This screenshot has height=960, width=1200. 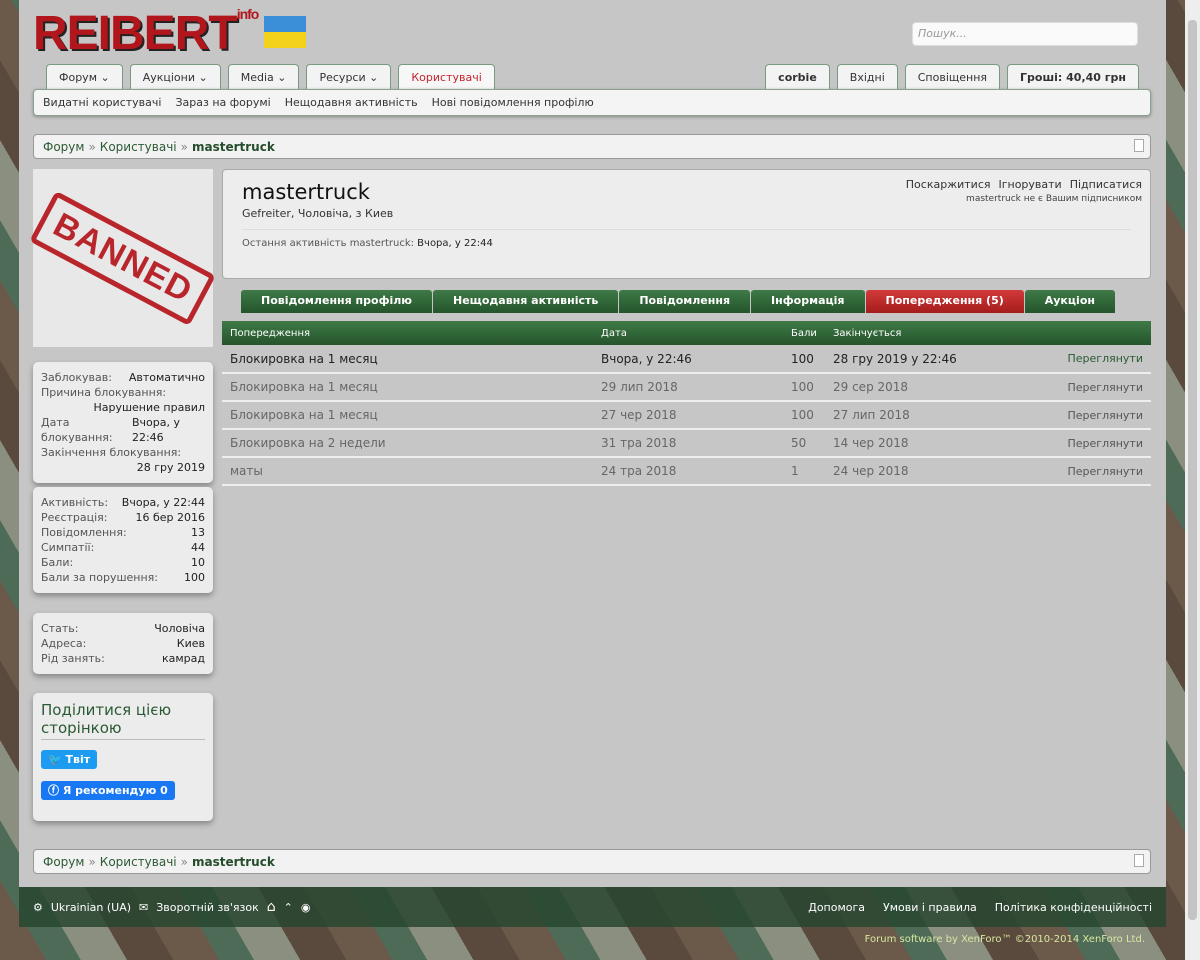 I want to click on profile-tab: Нещодавня активність, so click(x=526, y=301).